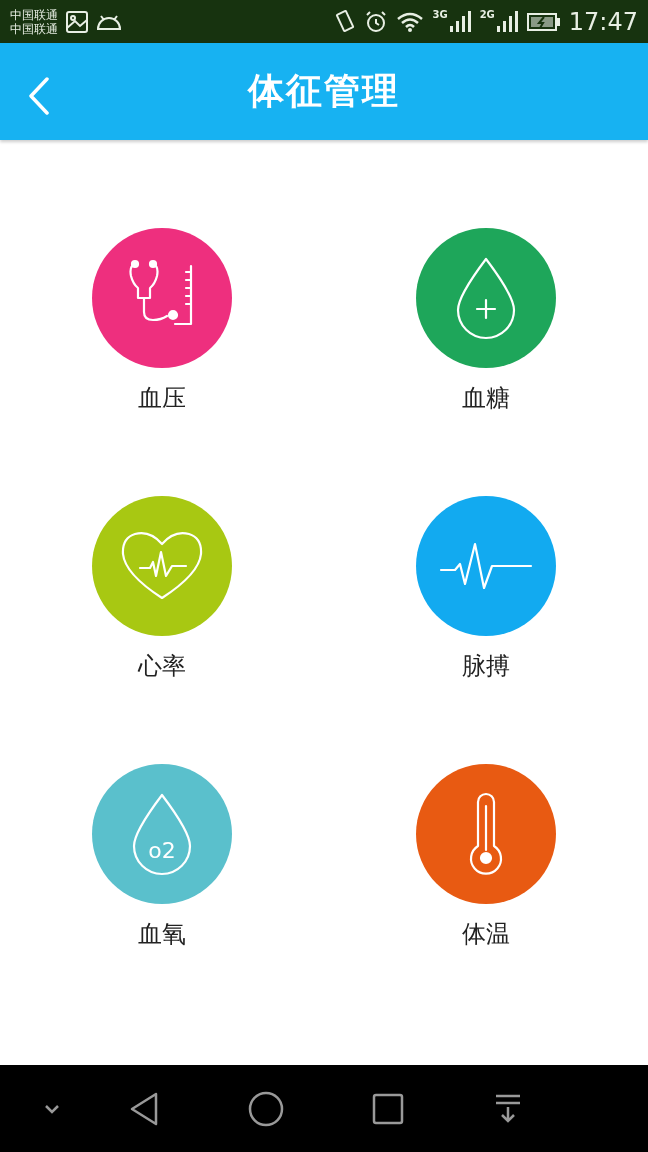 The width and height of the screenshot is (648, 1152). What do you see at coordinates (486, 666) in the screenshot?
I see `vital-sign-label: 脉搏` at bounding box center [486, 666].